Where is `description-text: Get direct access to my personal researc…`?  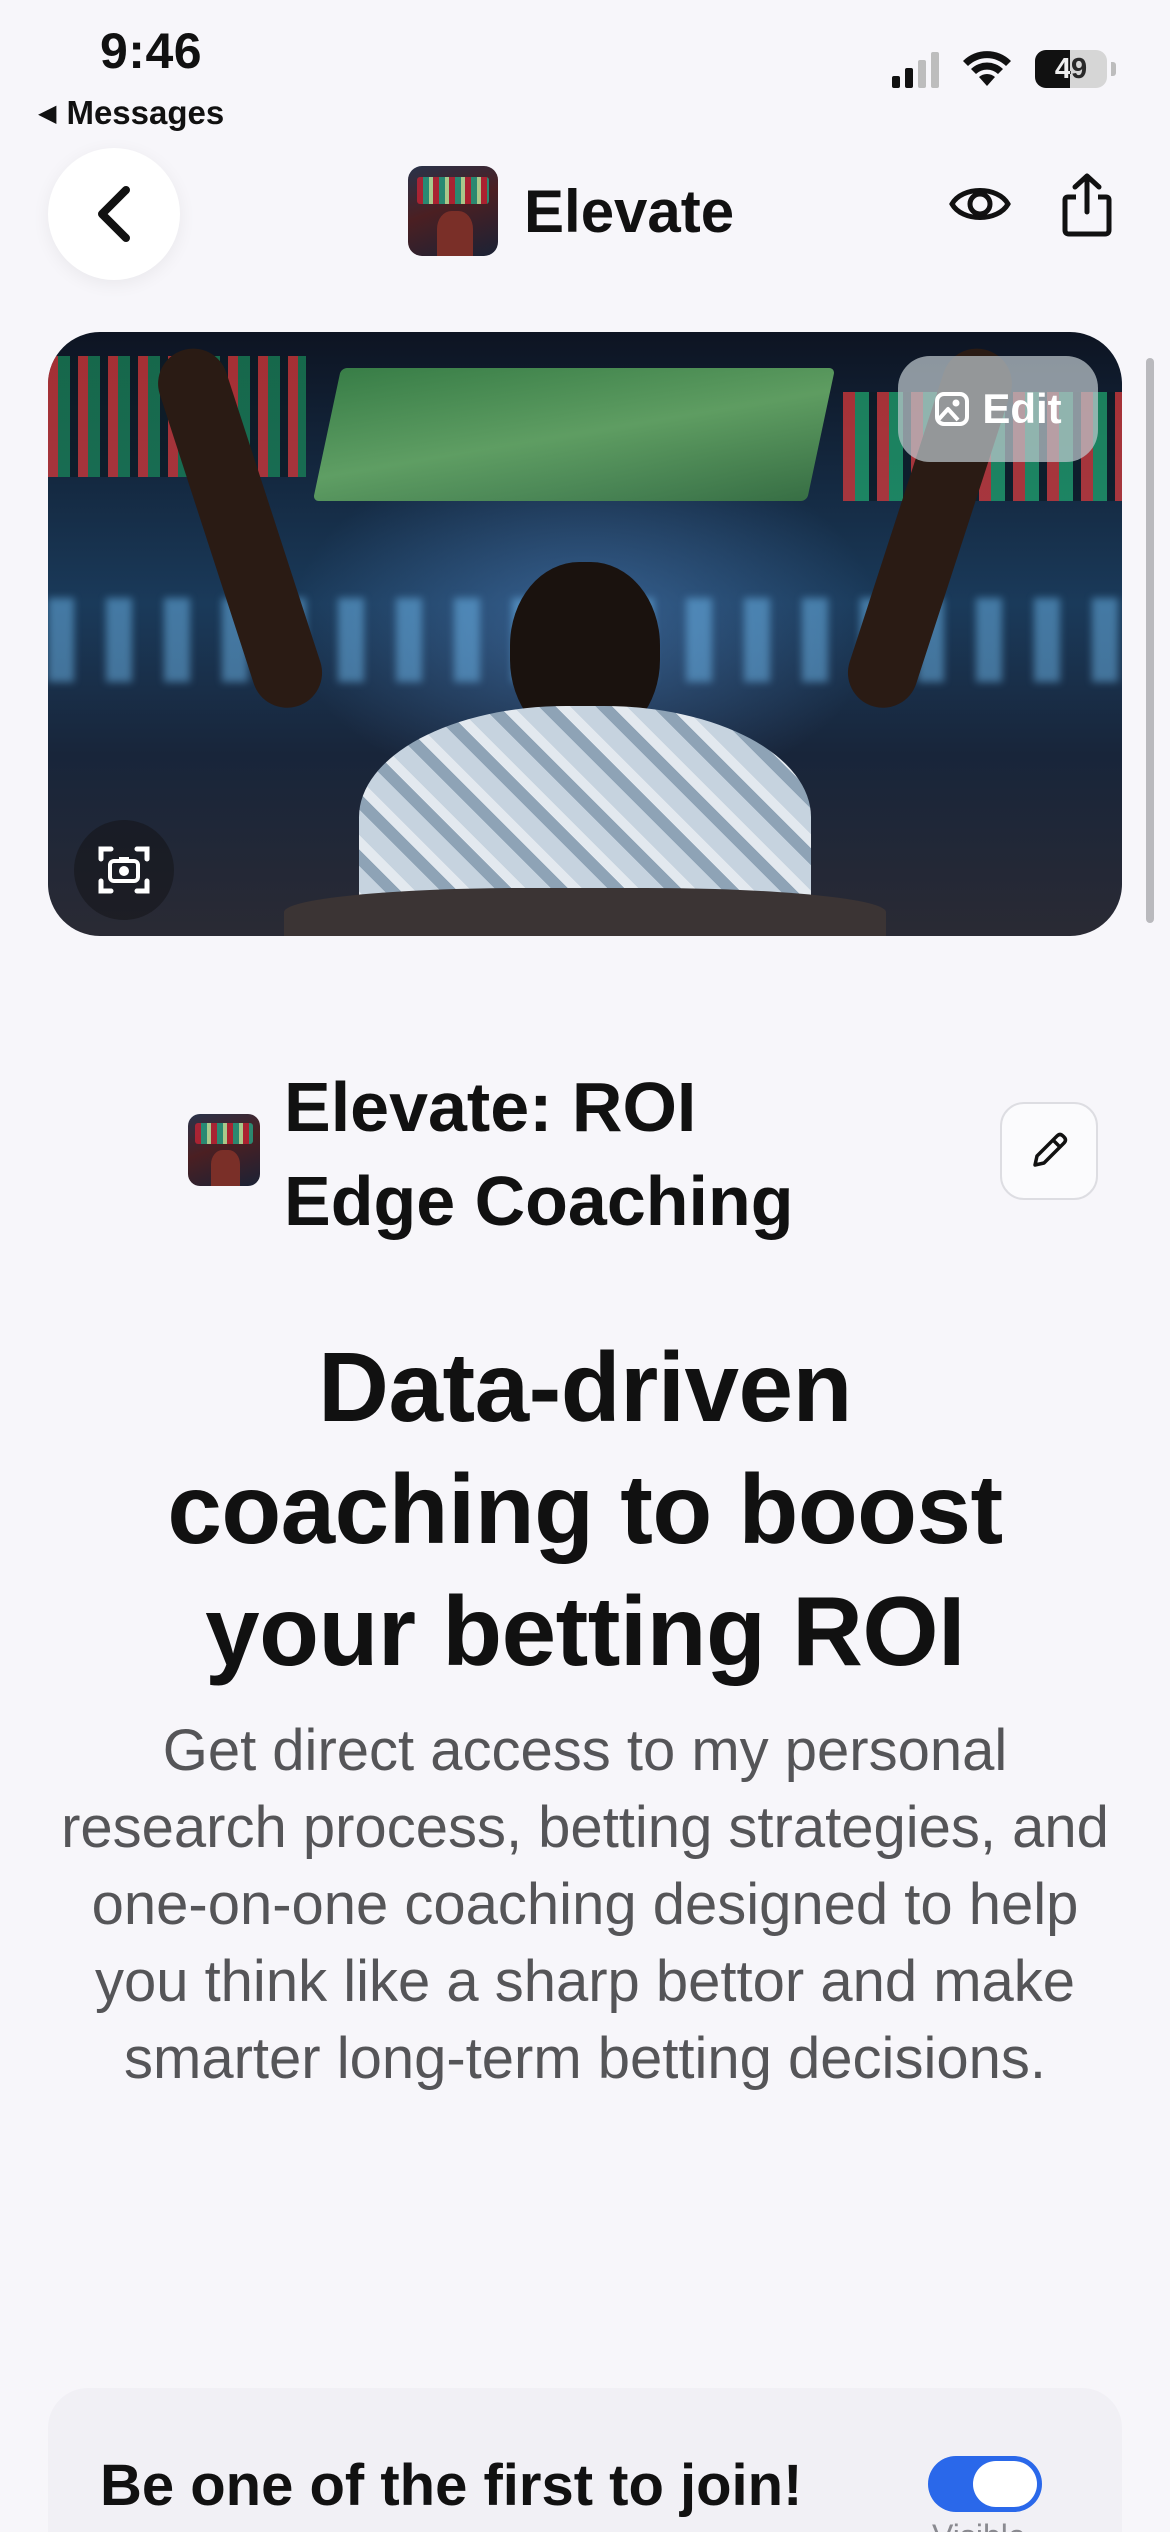
description-text: Get direct access to my personal researc… is located at coordinates (585, 1904).